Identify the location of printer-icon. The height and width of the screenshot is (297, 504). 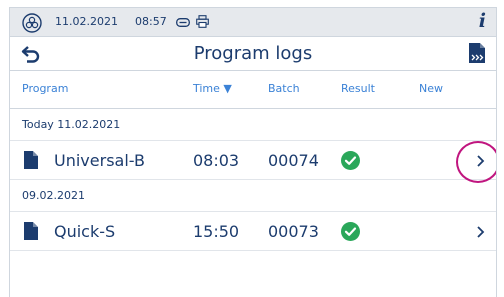
(202, 21).